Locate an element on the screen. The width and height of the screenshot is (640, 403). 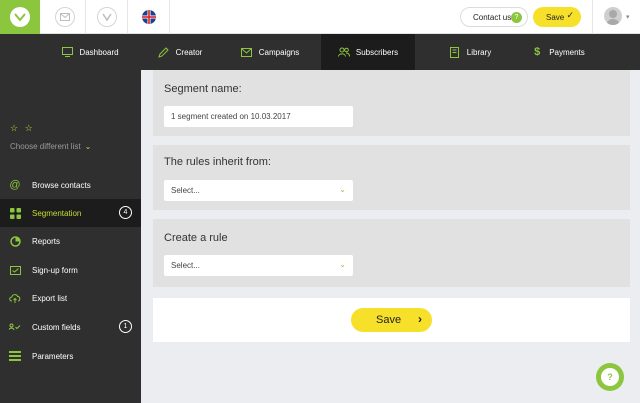
sidebar-item-segmentation: Segmentation 4 is located at coordinates (70, 213).